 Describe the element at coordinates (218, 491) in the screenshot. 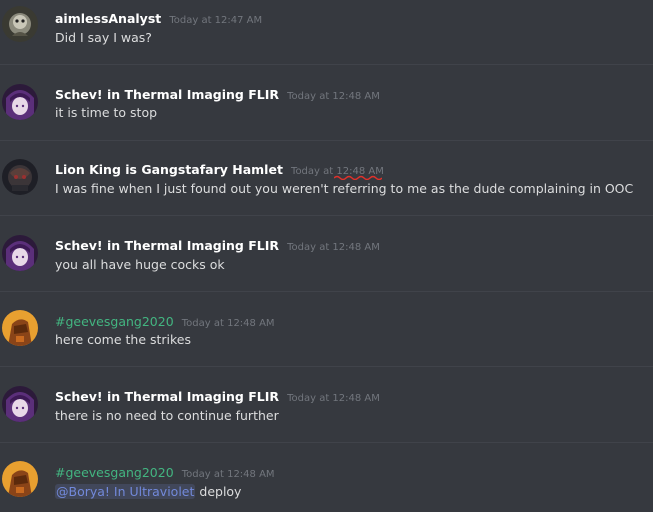

I see `message-text-rest: deploy` at that location.